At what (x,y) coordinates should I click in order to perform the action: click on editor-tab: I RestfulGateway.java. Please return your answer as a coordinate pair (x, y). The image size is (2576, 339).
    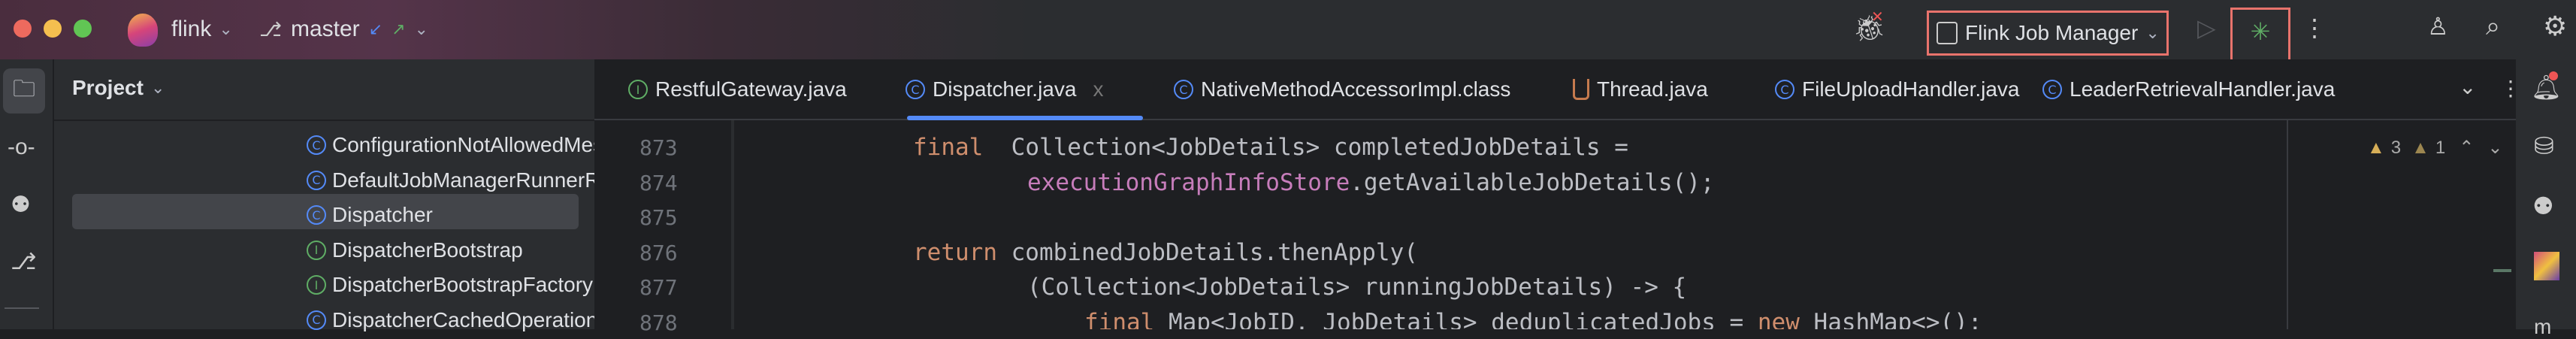
    Looking at the image, I should click on (737, 89).